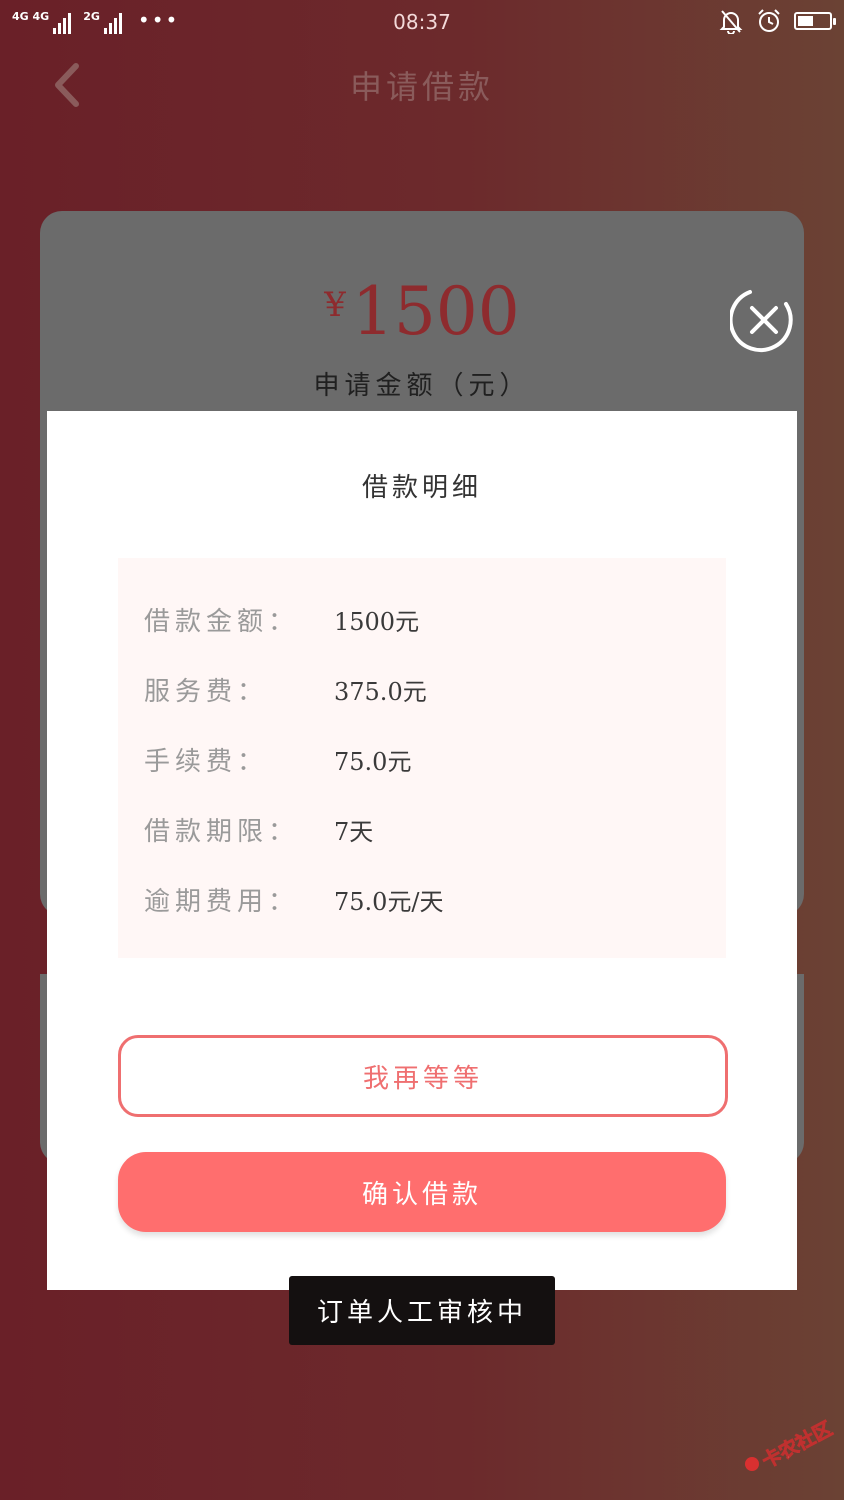 Image resolution: width=844 pixels, height=1500 pixels. Describe the element at coordinates (373, 761) in the screenshot. I see `detail-value: 75.0元` at that location.